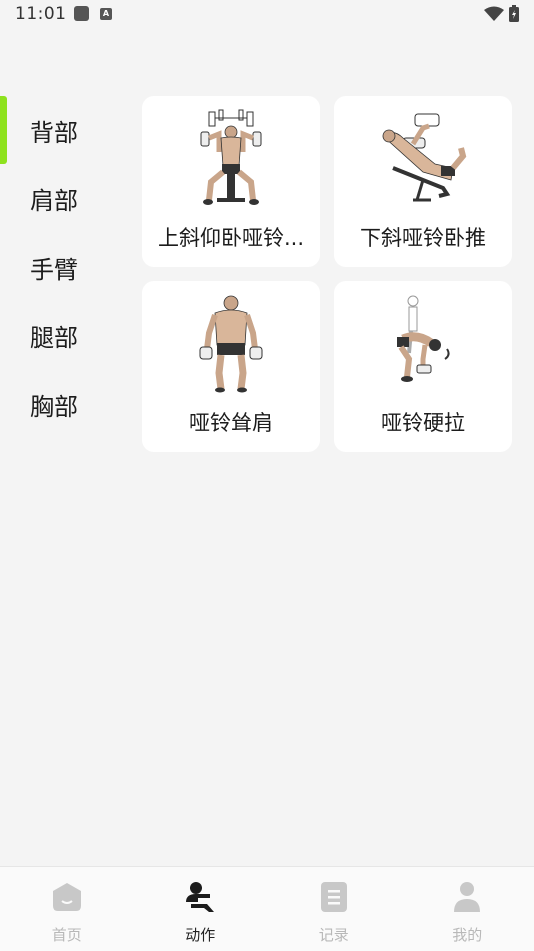 This screenshot has height=951, width=534. I want to click on nav-home: 首页, so click(67, 909).